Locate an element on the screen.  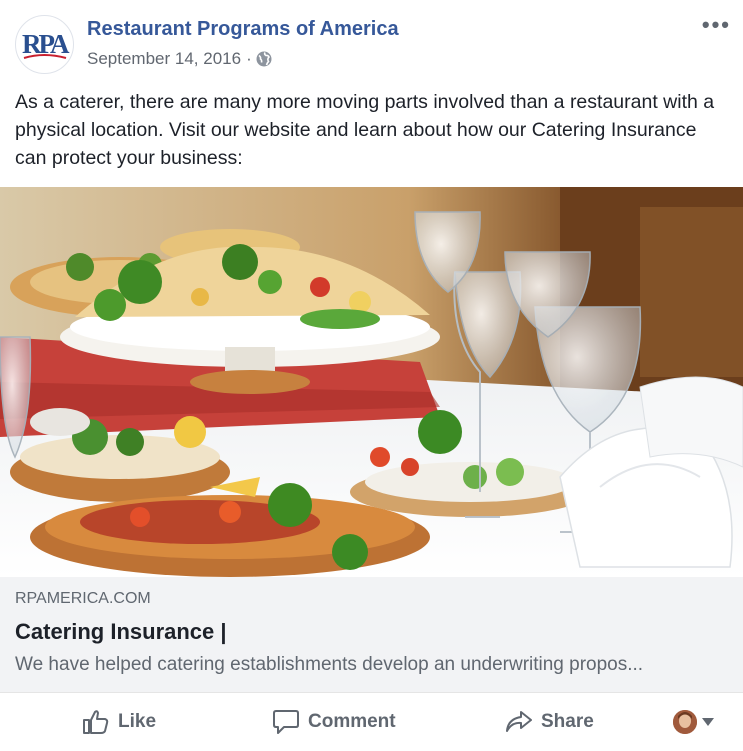
comment-label: Comment is located at coordinates (352, 721).